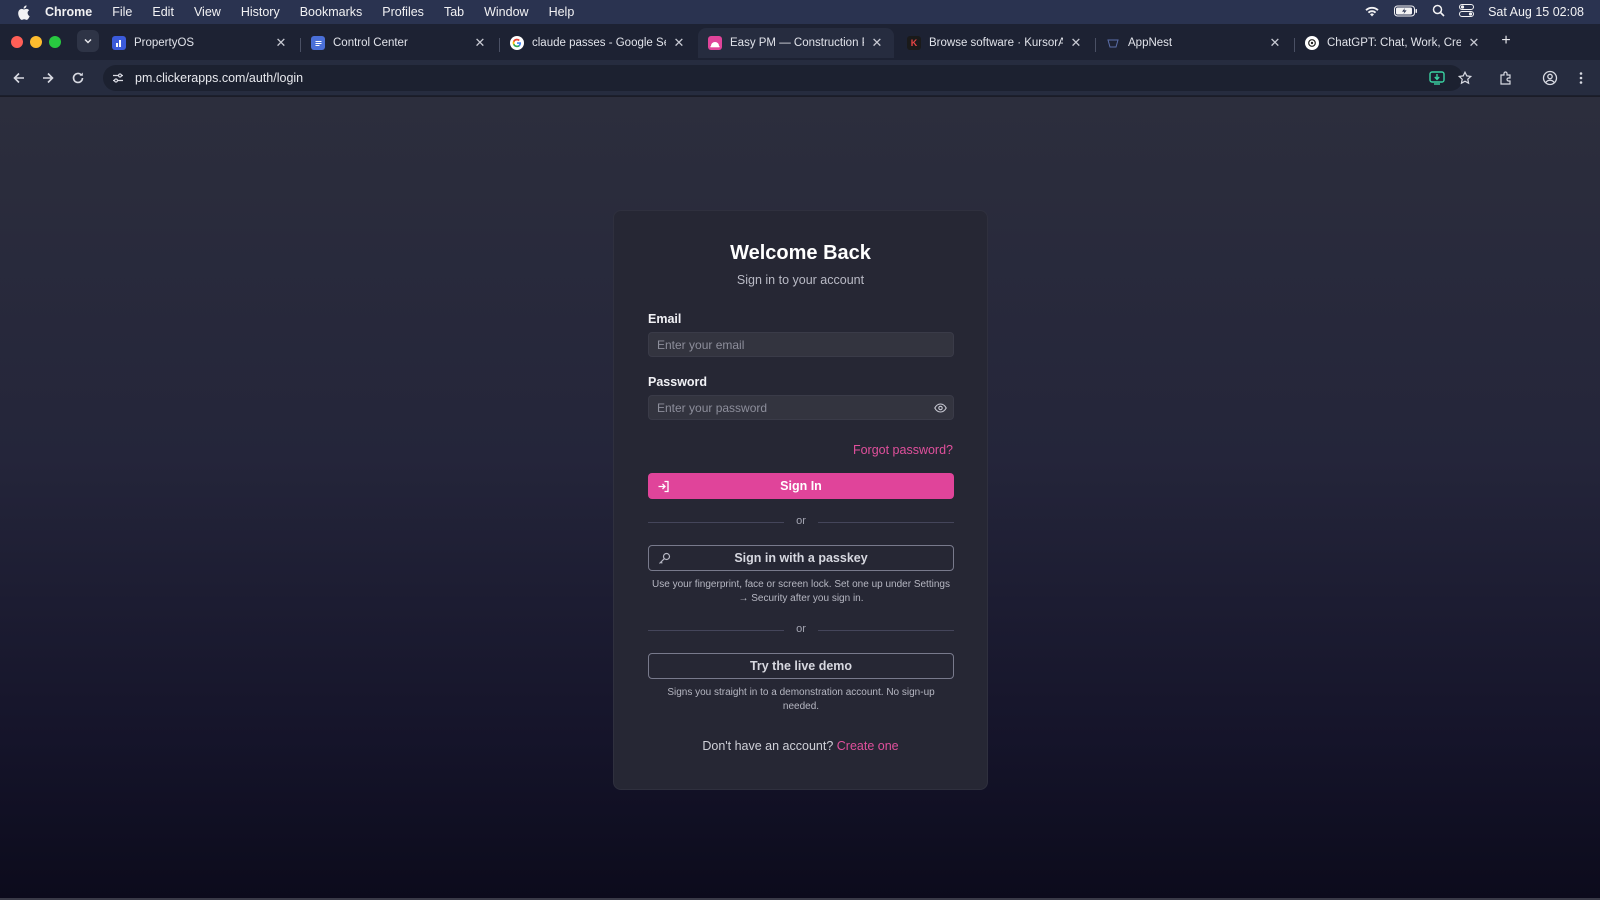 The image size is (1600, 900). Describe the element at coordinates (1113, 43) in the screenshot. I see `appnest-icon` at that location.